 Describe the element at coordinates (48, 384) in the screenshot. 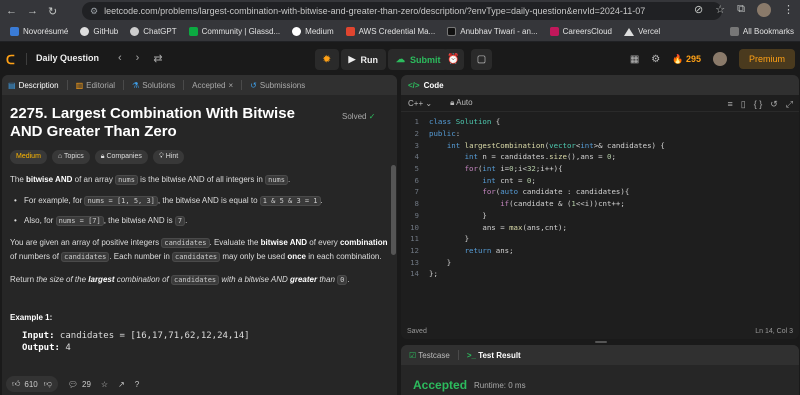

I see `dislike-button: 👎︎` at that location.